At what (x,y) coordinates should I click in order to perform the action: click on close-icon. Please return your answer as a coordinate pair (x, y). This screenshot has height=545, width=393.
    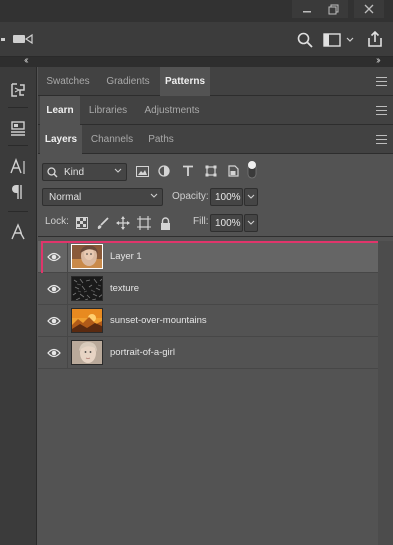
    Looking at the image, I should click on (369, 9).